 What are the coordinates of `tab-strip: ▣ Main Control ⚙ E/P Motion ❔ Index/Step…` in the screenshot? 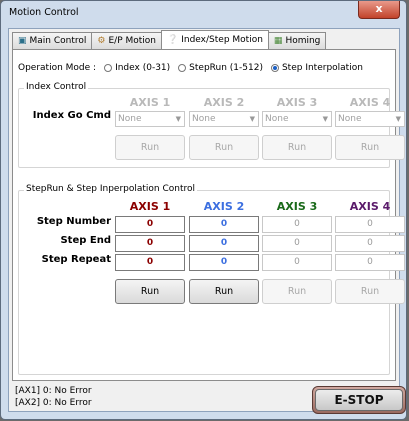 It's located at (169, 40).